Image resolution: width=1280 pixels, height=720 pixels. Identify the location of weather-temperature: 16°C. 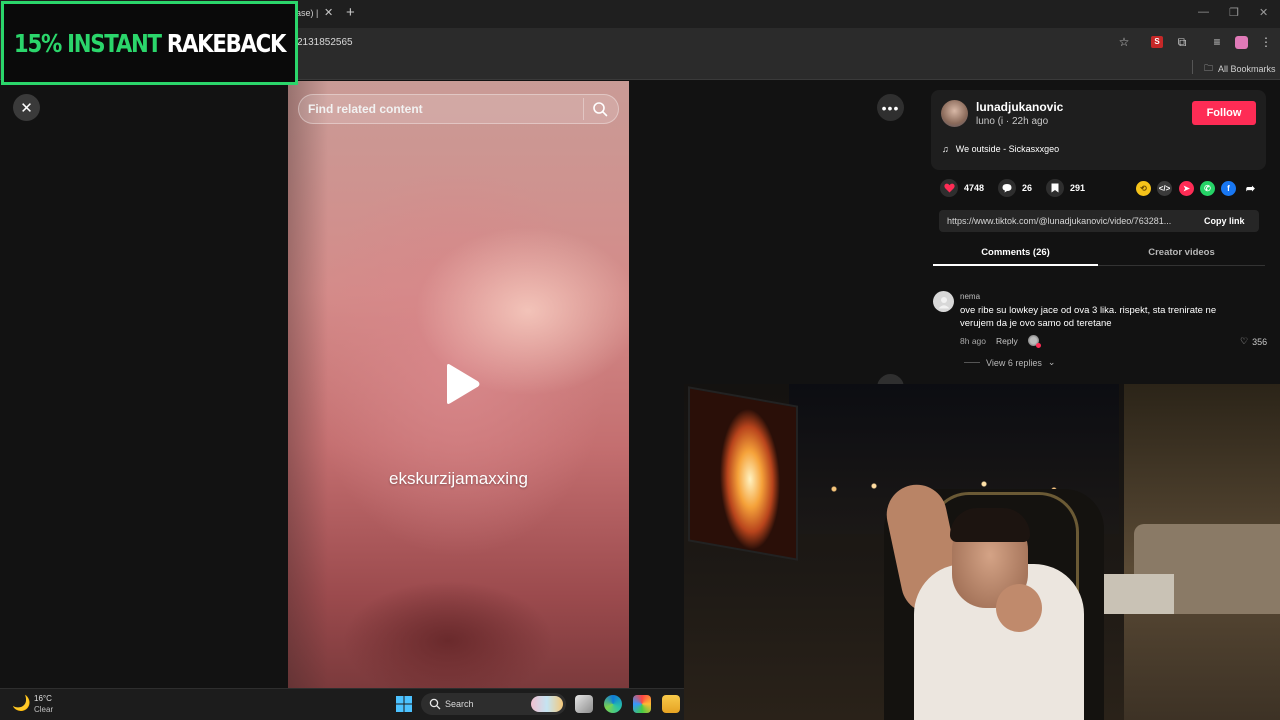
(43, 698).